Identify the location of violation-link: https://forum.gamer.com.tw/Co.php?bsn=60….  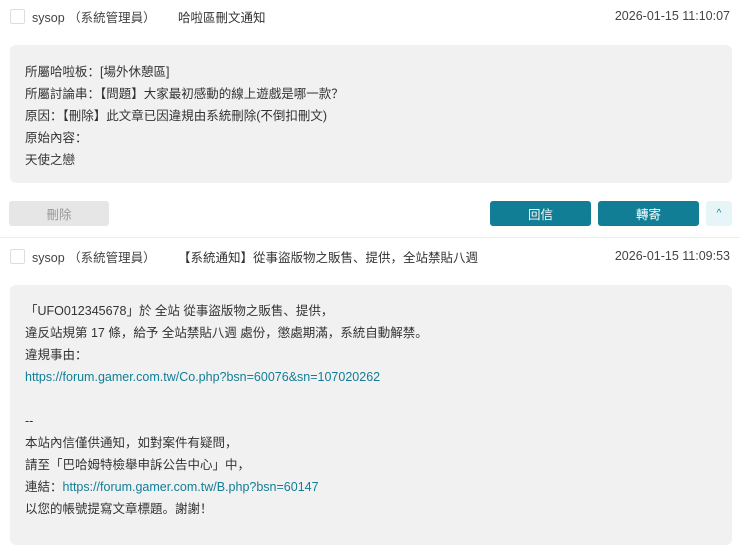
(202, 377).